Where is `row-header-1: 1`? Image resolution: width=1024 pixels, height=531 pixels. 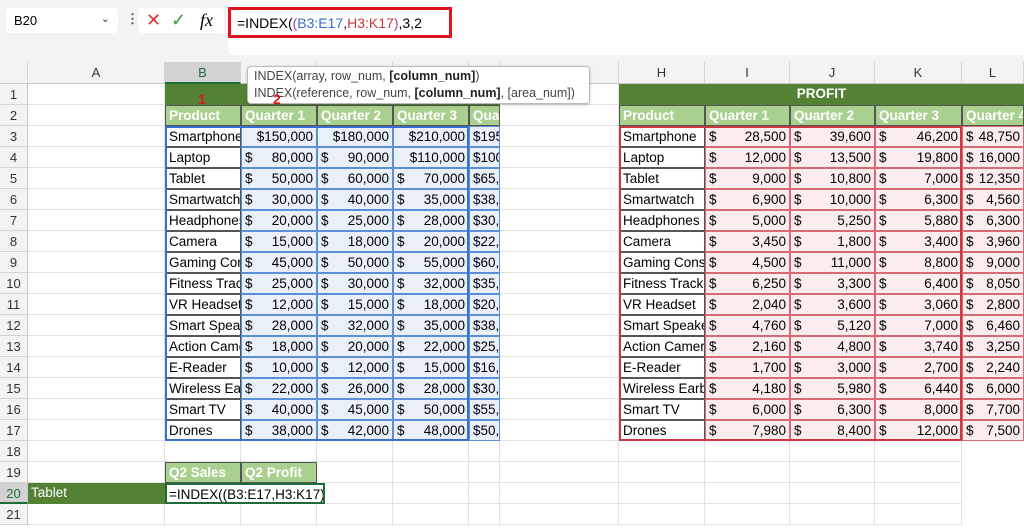 row-header-1: 1 is located at coordinates (14, 94).